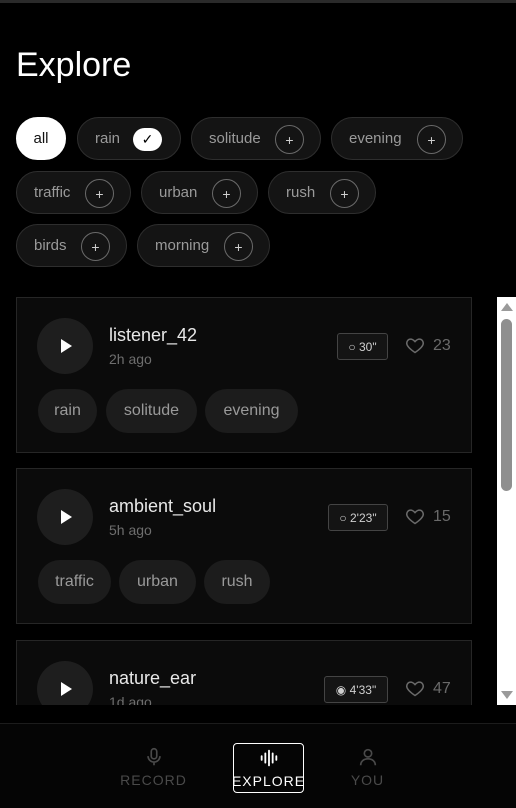 The image size is (516, 808). I want to click on scrollbar-thumb, so click(506, 405).